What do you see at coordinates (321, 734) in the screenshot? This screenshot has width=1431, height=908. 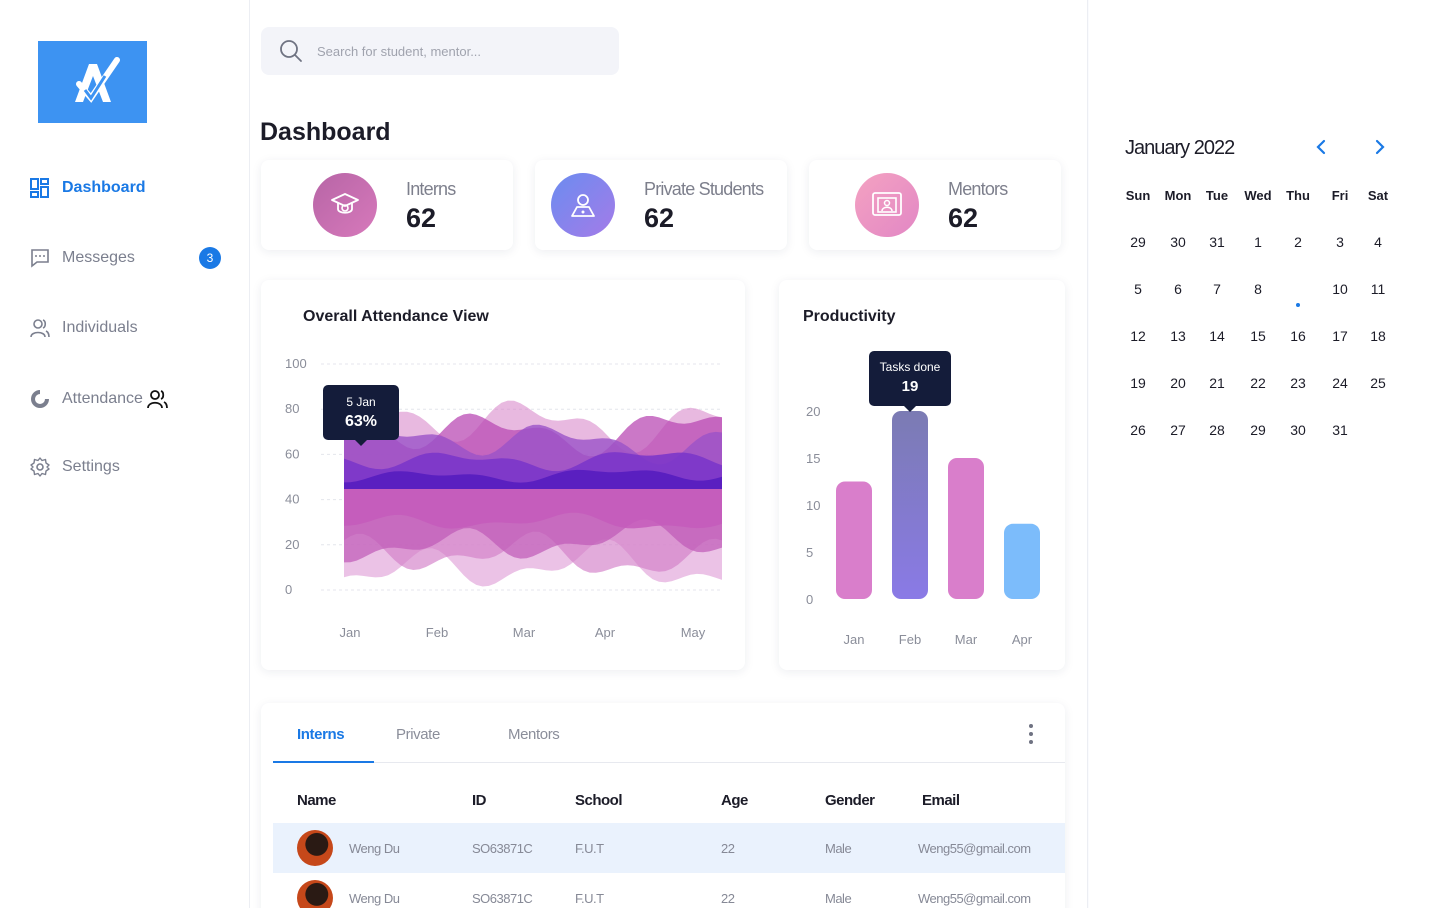 I see `tab-interns: Interns` at bounding box center [321, 734].